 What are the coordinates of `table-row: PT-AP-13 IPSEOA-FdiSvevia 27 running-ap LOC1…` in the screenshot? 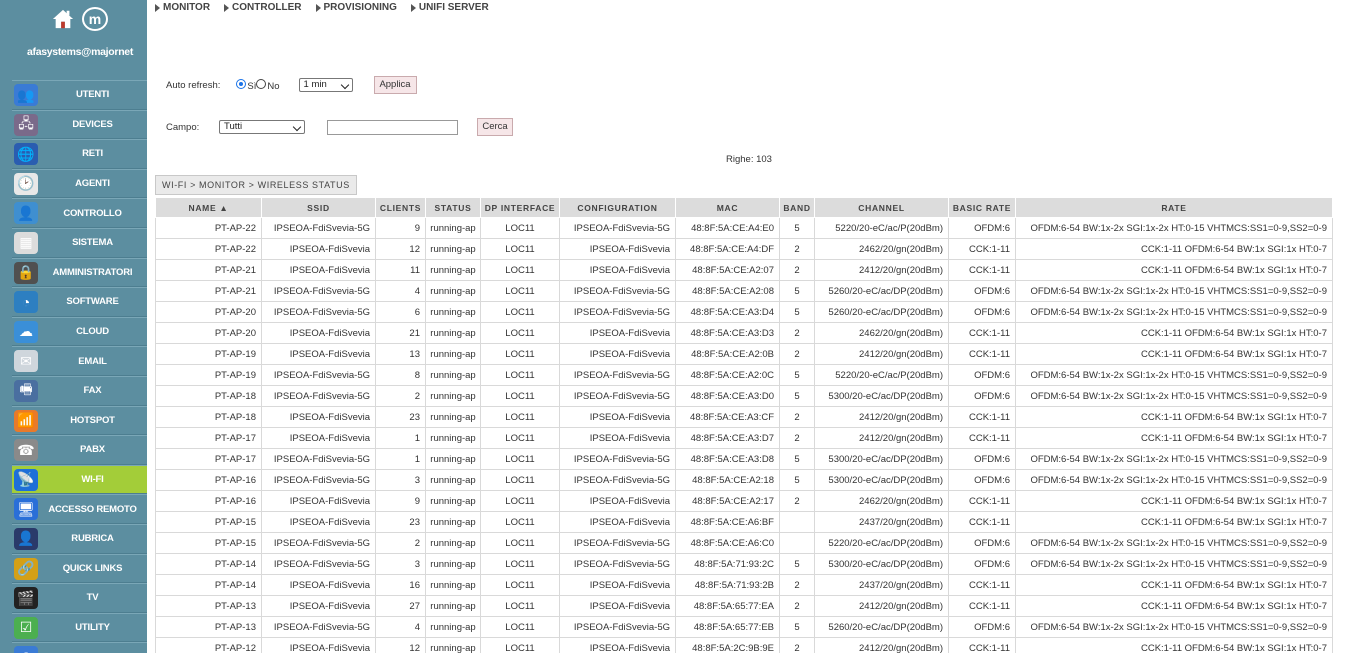 It's located at (744, 606).